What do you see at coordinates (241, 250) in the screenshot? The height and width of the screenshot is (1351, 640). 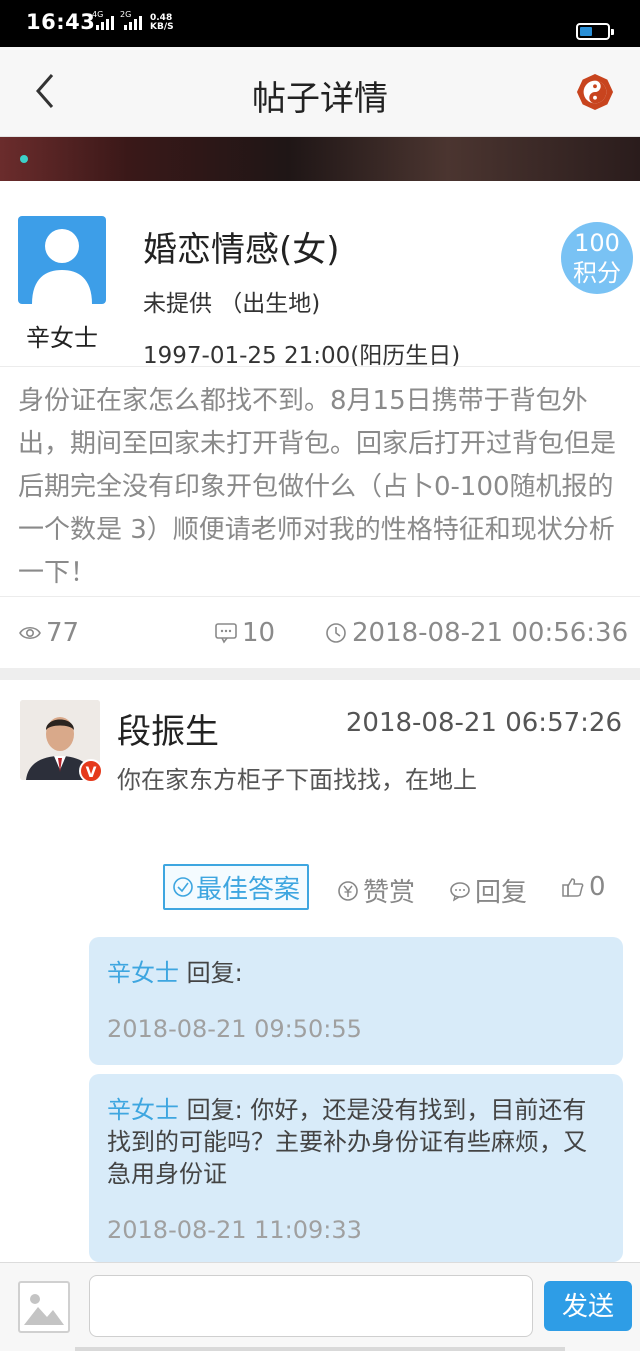 I see `post-category: 婚恋情感(女)` at bounding box center [241, 250].